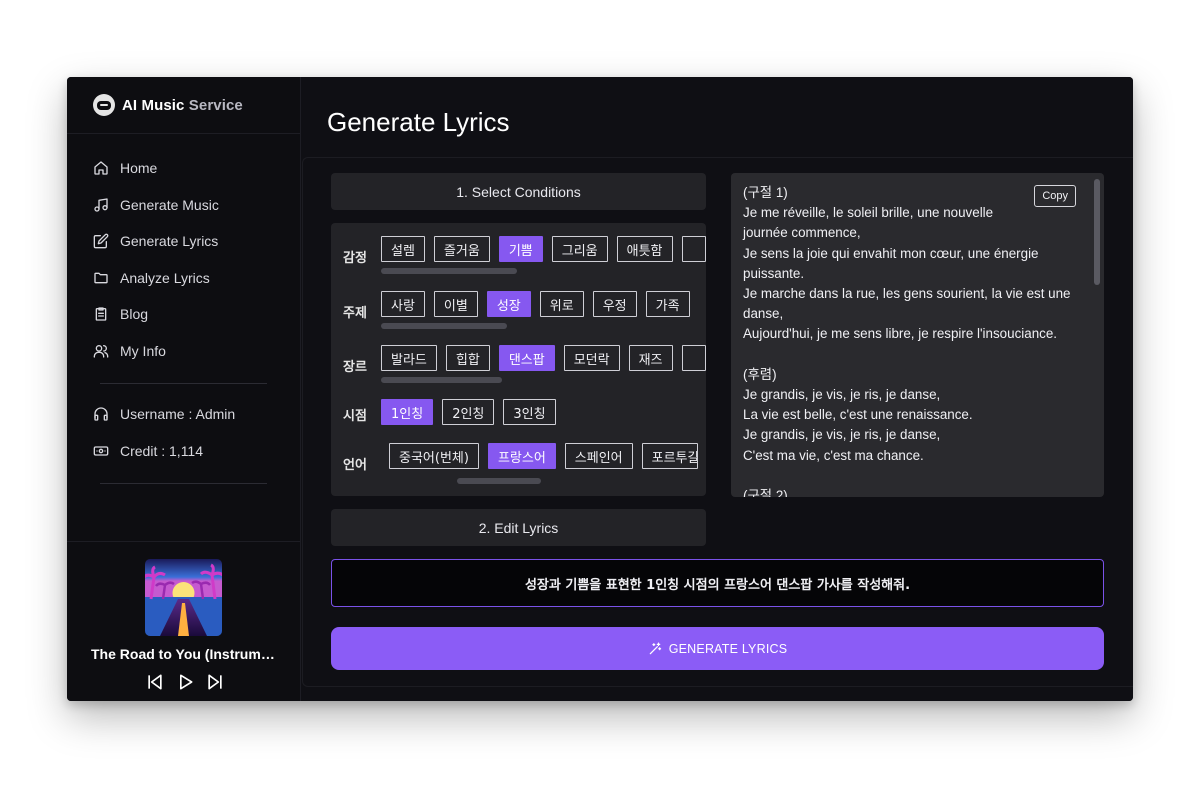  I want to click on credit-text: Credit : 1,114, so click(162, 450).